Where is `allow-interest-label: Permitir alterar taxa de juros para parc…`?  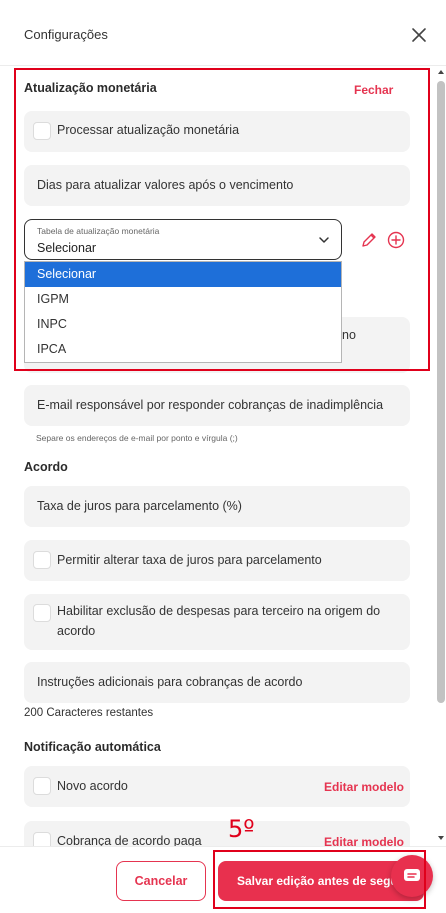 allow-interest-label: Permitir alterar taxa de juros para parc… is located at coordinates (189, 560).